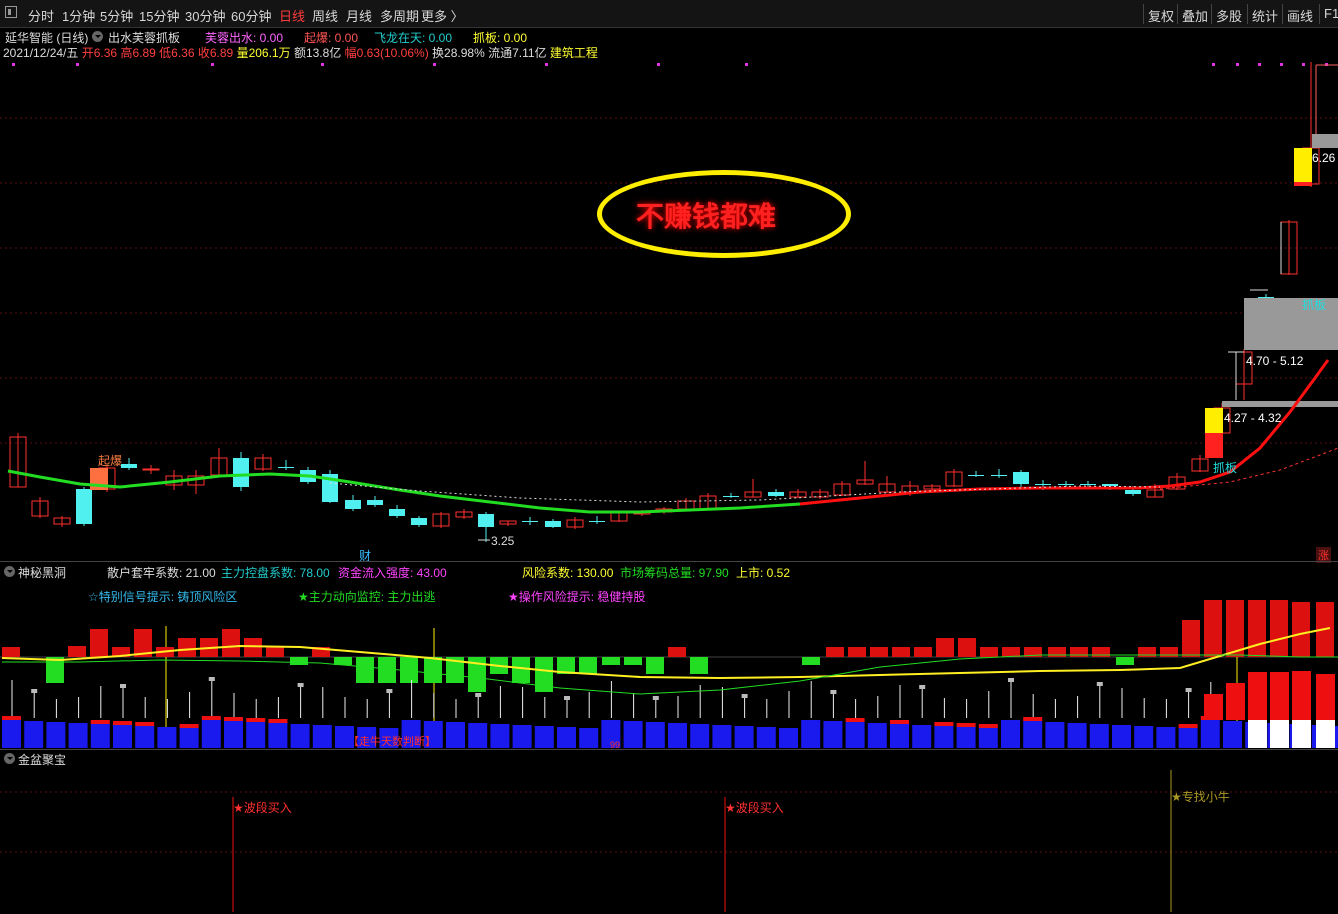  What do you see at coordinates (262, 808) in the screenshot?
I see `signal-wave-buy-1: ★波段买入` at bounding box center [262, 808].